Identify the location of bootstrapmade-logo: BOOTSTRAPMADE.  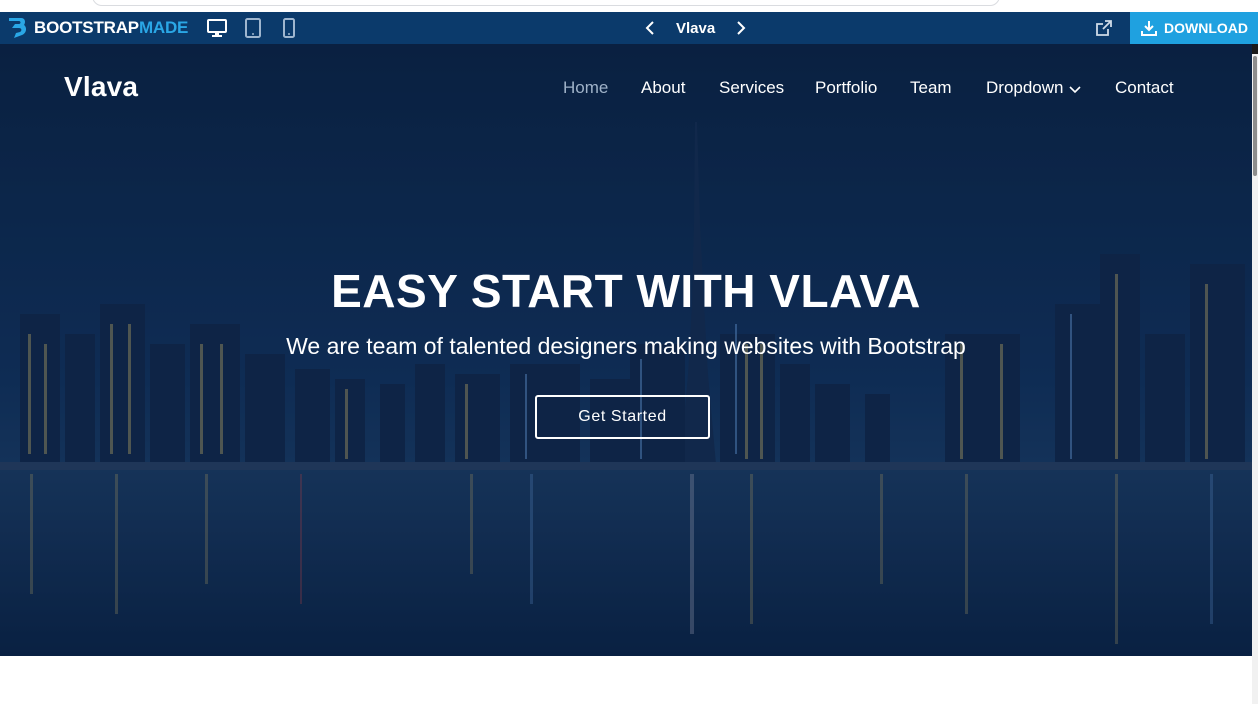
(97, 28).